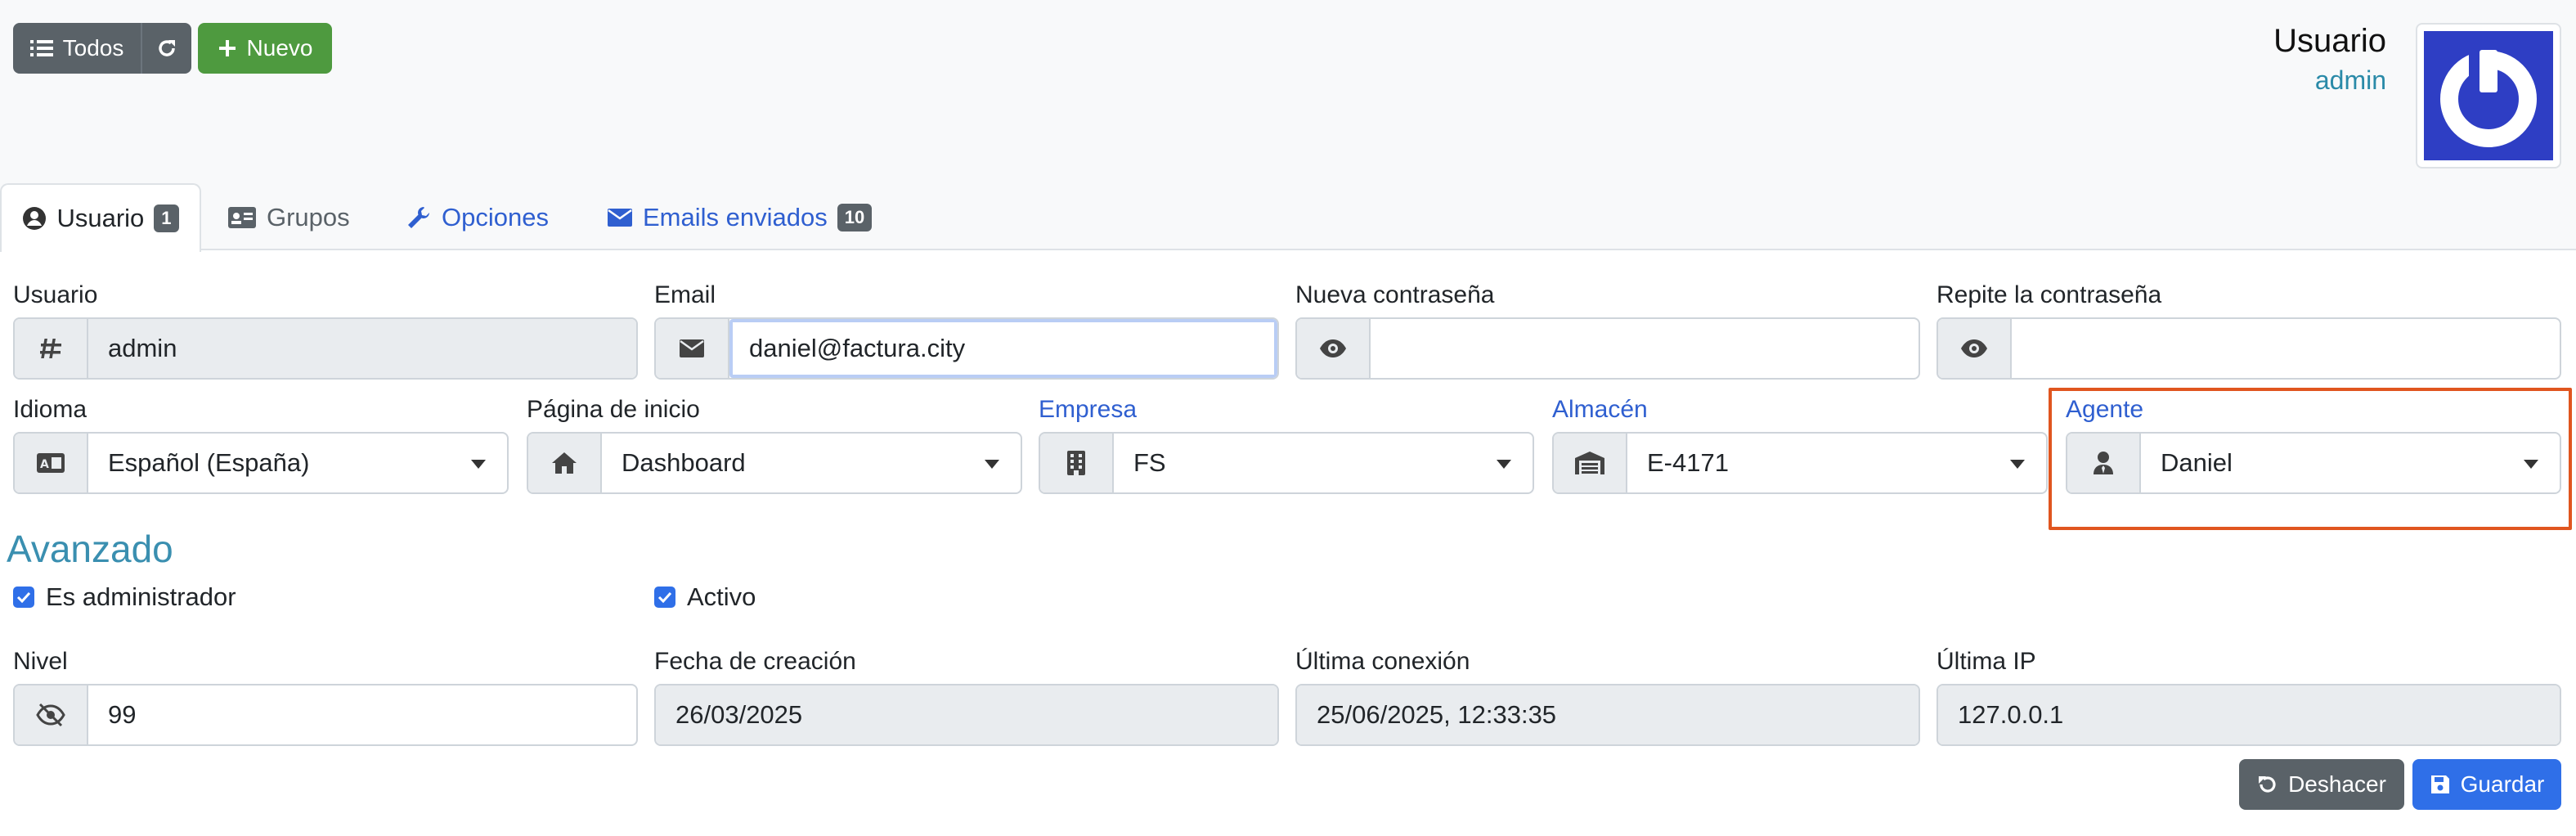  I want to click on pagina-inicio-select: Dashboard, so click(775, 463).